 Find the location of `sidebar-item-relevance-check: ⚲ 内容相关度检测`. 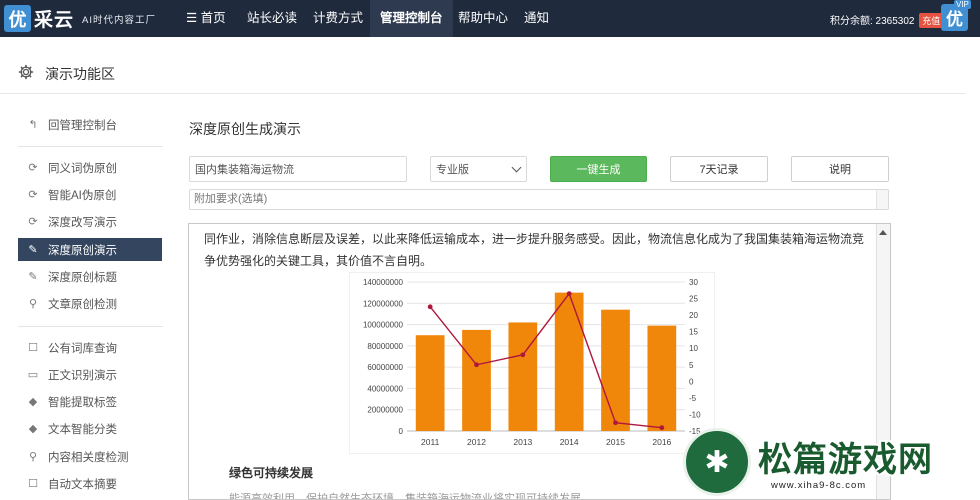

sidebar-item-relevance-check: ⚲ 内容相关度检测 is located at coordinates (90, 456).